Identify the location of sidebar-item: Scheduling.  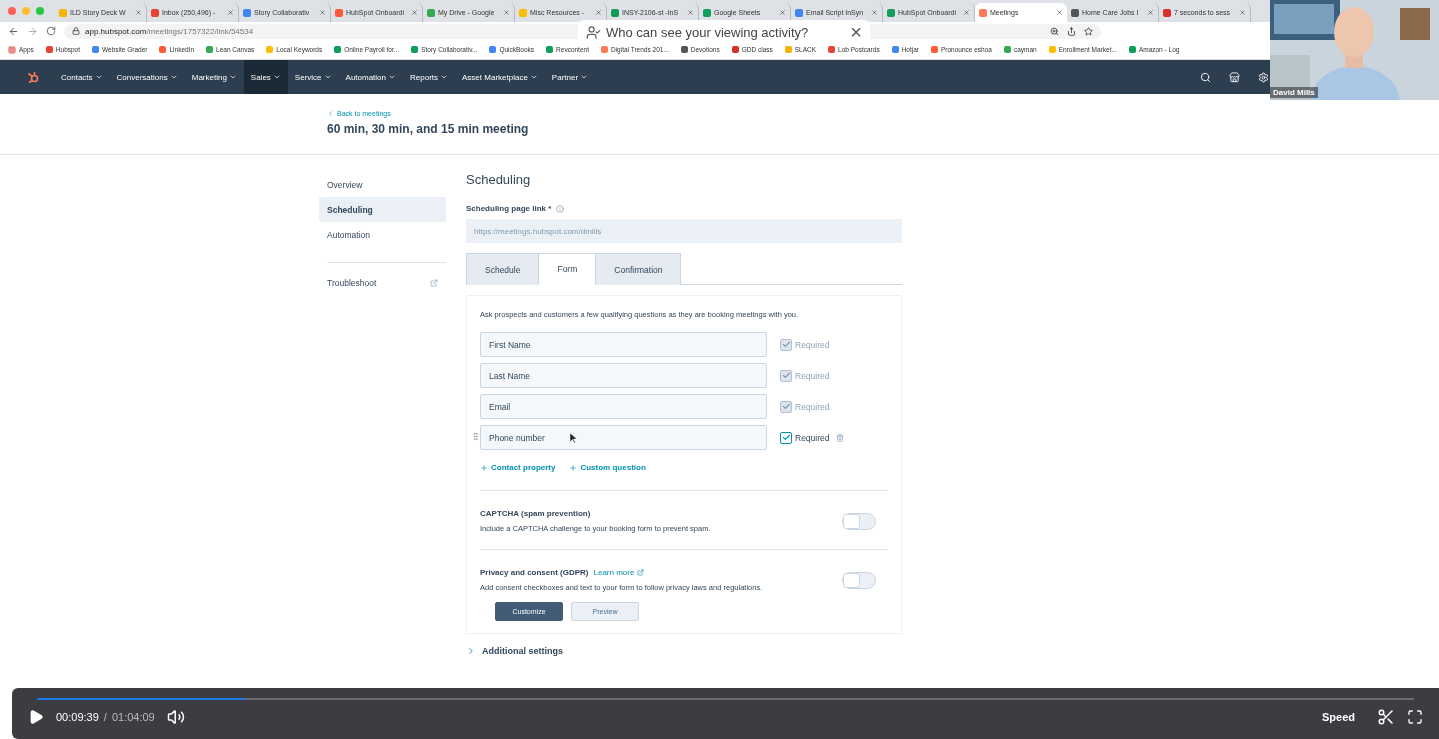
(382, 209).